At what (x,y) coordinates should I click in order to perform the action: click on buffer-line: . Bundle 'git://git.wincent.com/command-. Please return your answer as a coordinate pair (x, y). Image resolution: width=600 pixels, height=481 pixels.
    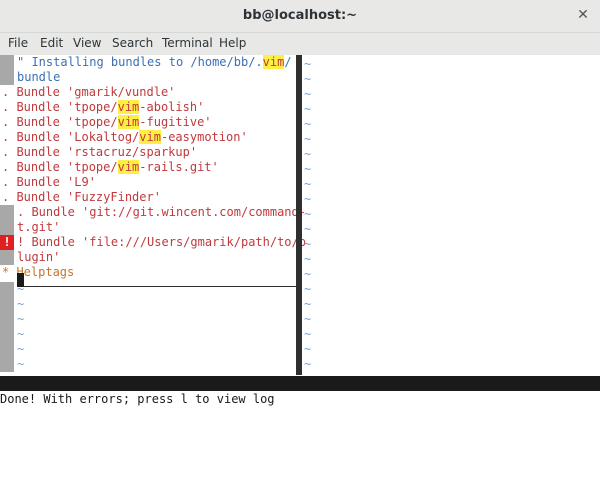
    Looking at the image, I should click on (161, 212).